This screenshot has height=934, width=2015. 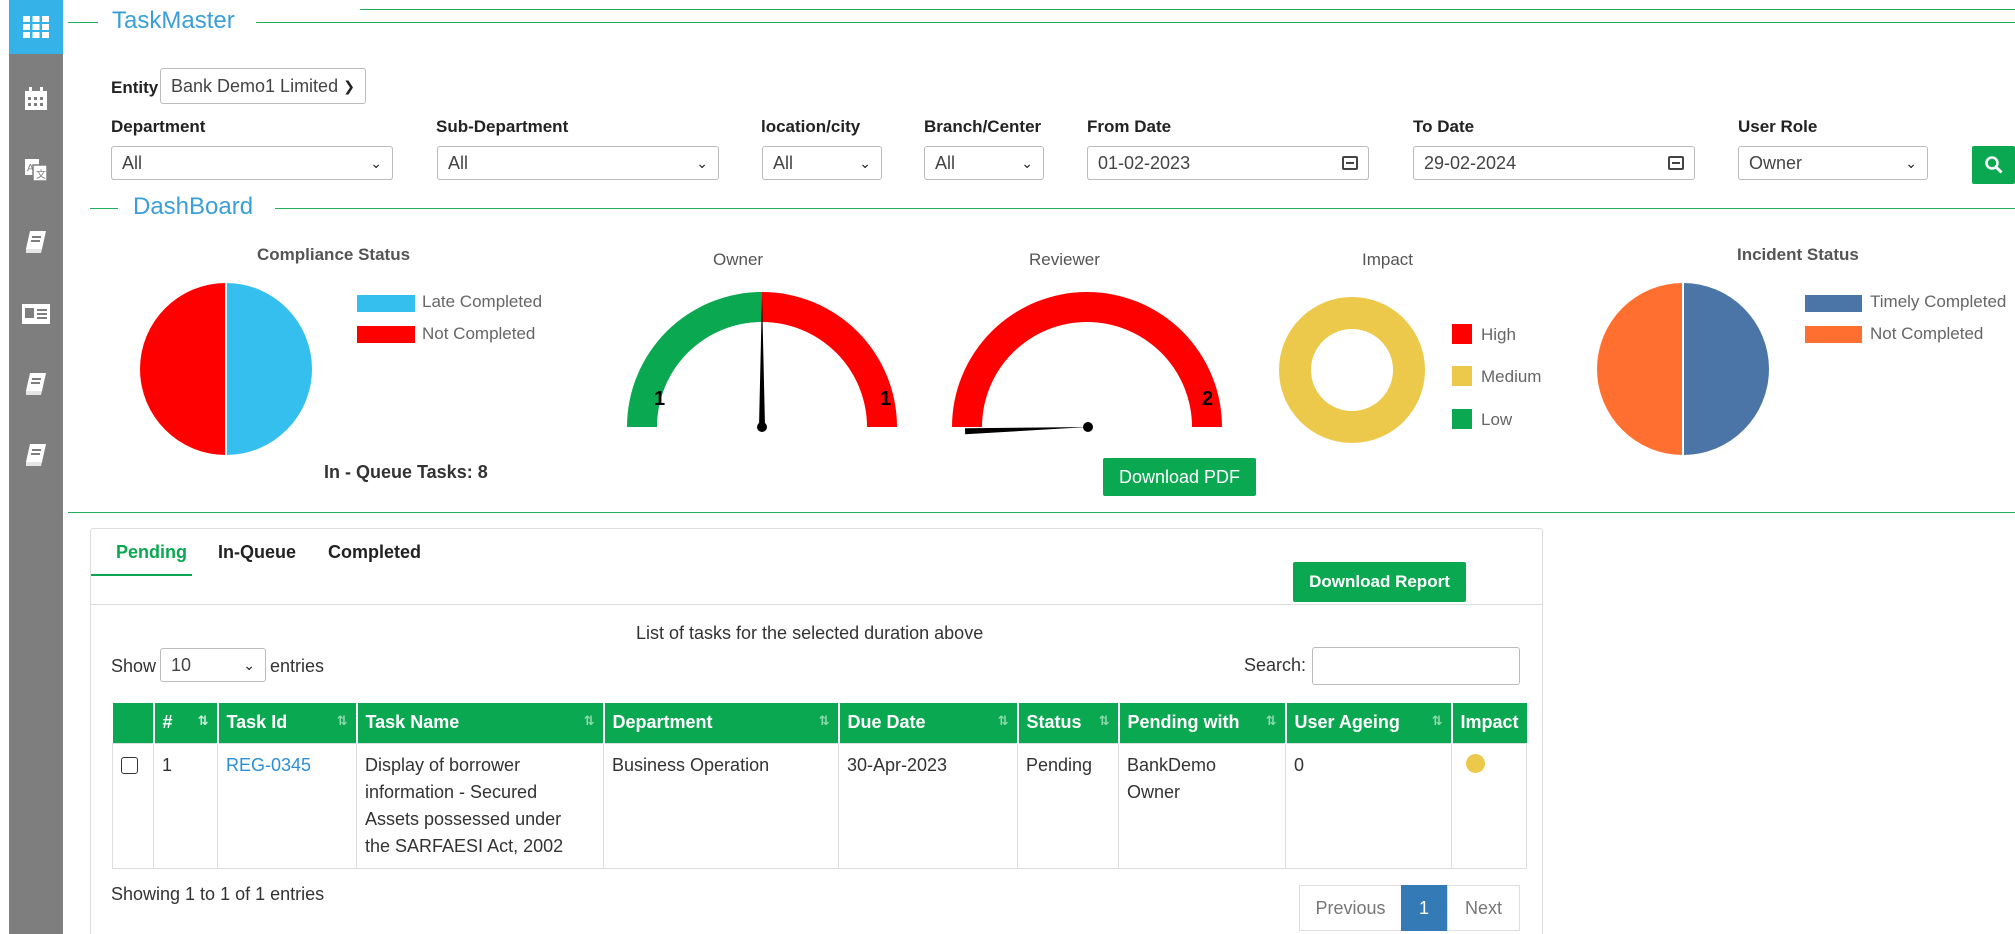 What do you see at coordinates (1416, 666) in the screenshot?
I see `search-input` at bounding box center [1416, 666].